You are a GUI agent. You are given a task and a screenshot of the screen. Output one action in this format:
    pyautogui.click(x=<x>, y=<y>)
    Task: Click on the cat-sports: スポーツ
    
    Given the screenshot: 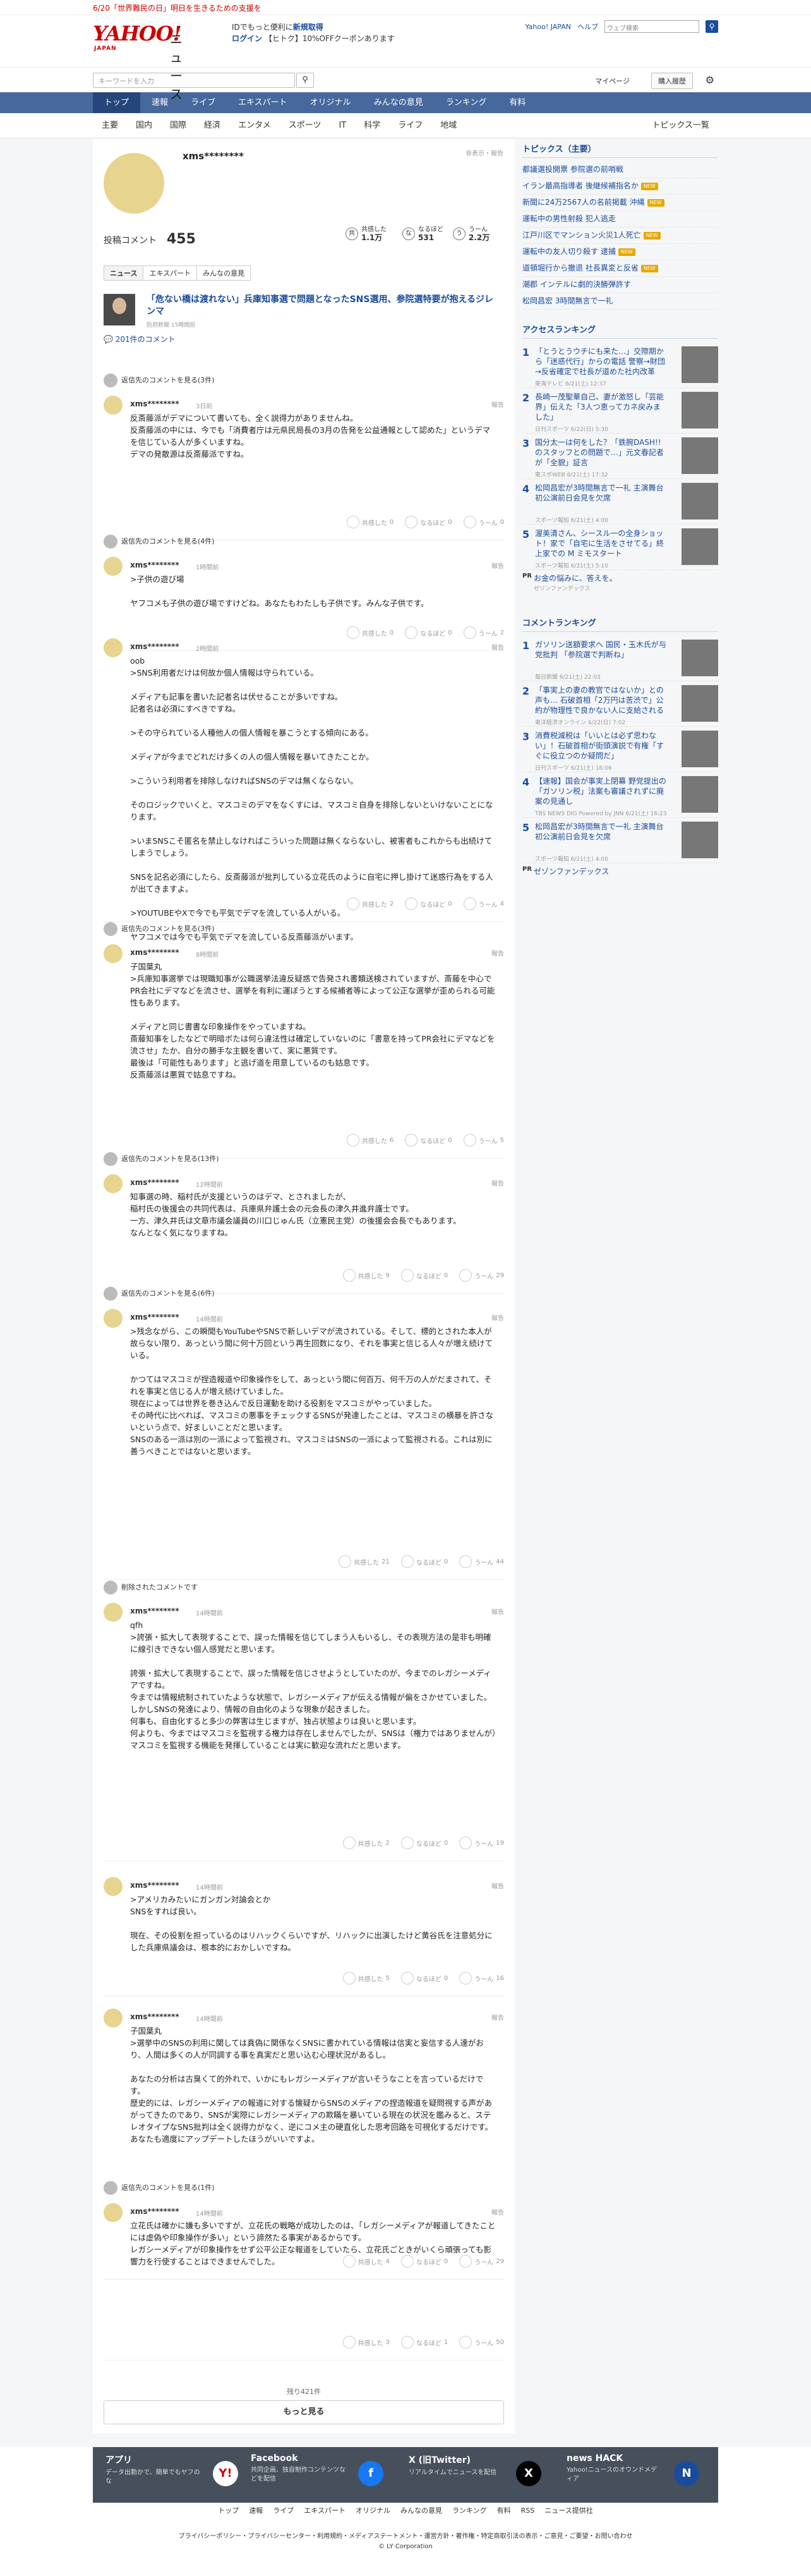 What is the action you would take?
    pyautogui.click(x=305, y=125)
    